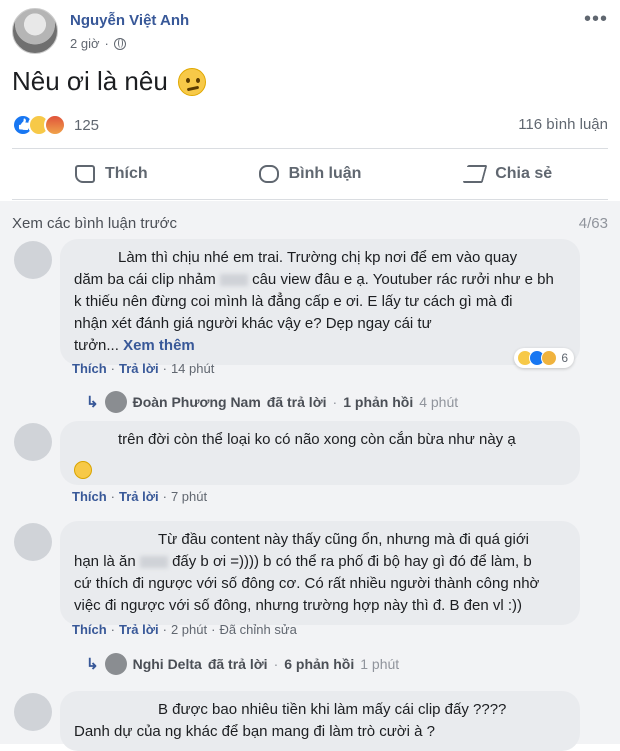 Image resolution: width=620 pixels, height=751 pixels. I want to click on thumbs-up-icon, so click(85, 174).